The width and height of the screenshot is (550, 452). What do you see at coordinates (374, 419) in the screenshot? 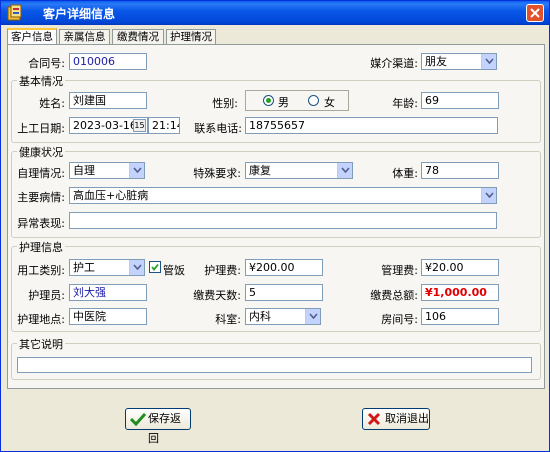
I see `cross-icon` at bounding box center [374, 419].